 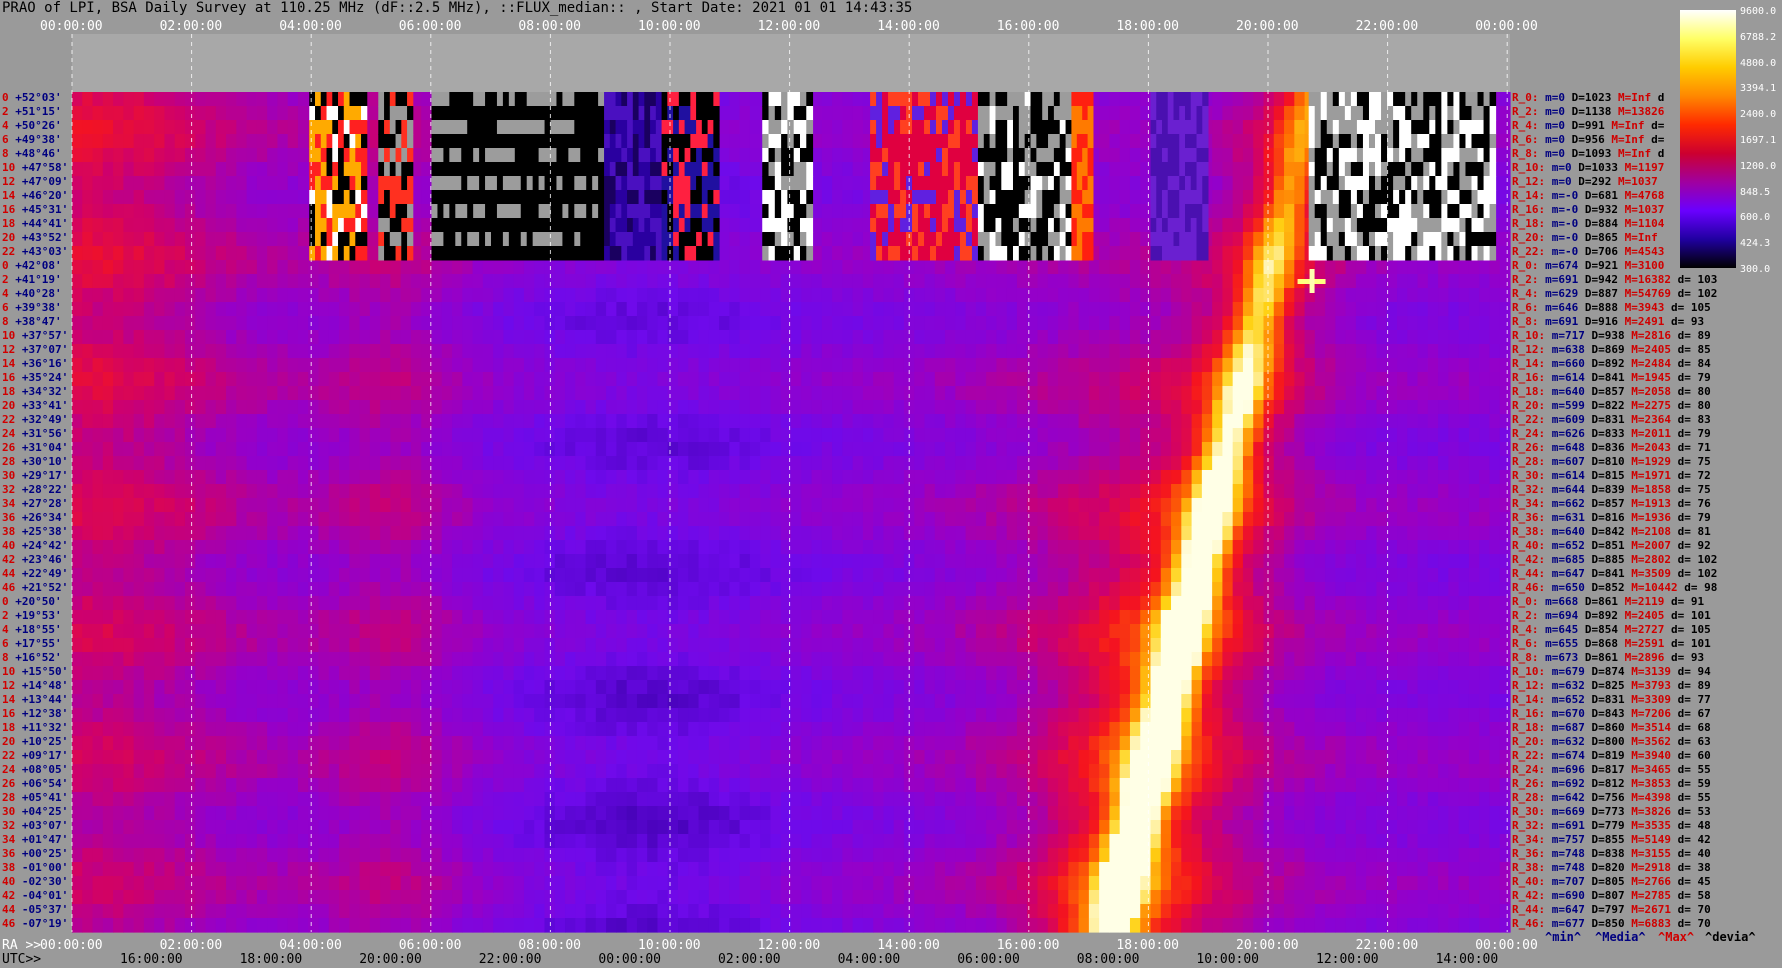 What do you see at coordinates (9, 125) in the screenshot?
I see `declination-index: 4` at bounding box center [9, 125].